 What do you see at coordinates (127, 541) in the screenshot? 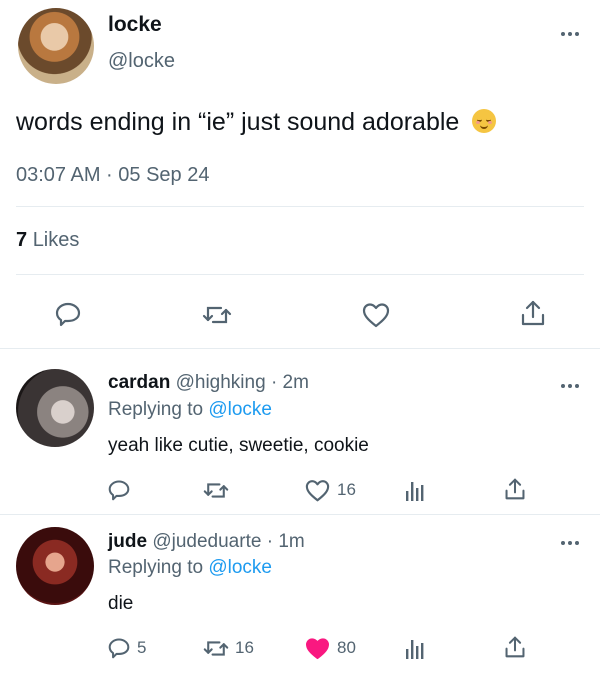
I see `reply-display-name: jude` at bounding box center [127, 541].